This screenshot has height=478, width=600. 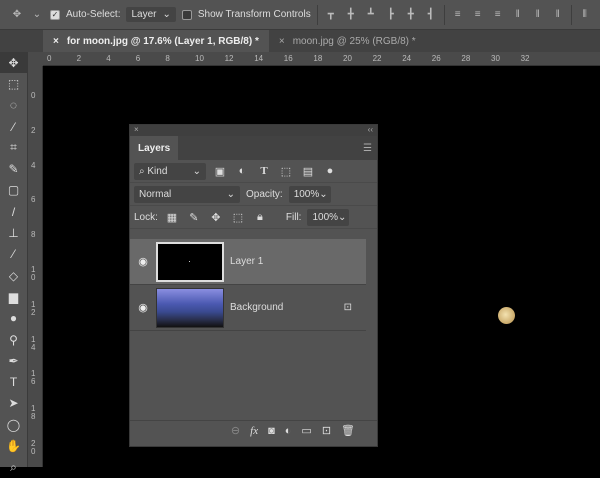 What do you see at coordinates (377, 58) in the screenshot?
I see `ruler-tick-label: 22` at bounding box center [377, 58].